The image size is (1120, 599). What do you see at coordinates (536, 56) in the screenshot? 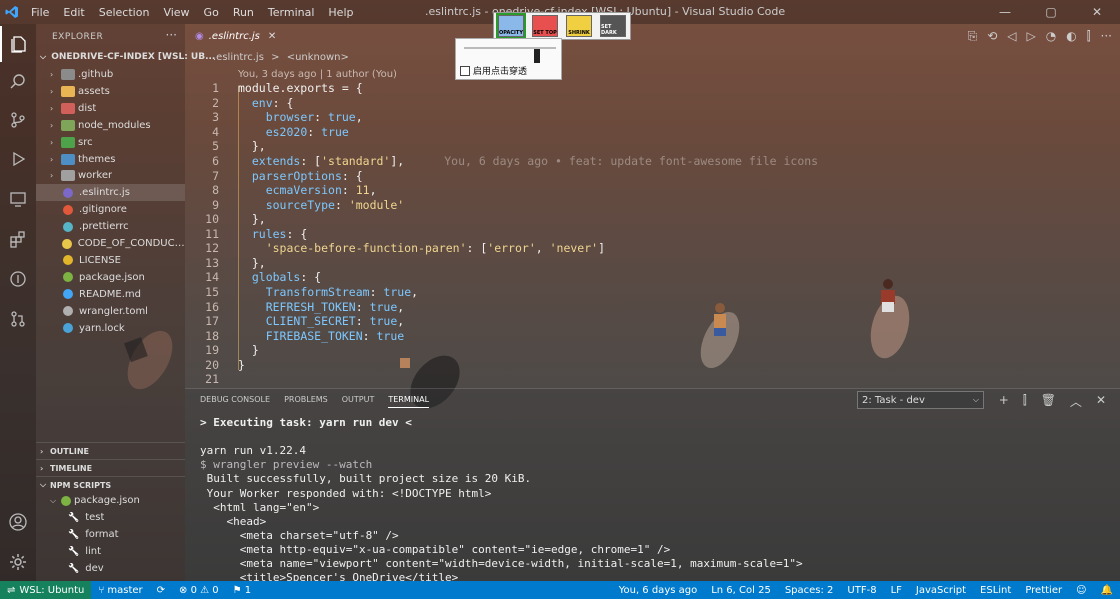
I see `opacity-slider-thumb` at bounding box center [536, 56].